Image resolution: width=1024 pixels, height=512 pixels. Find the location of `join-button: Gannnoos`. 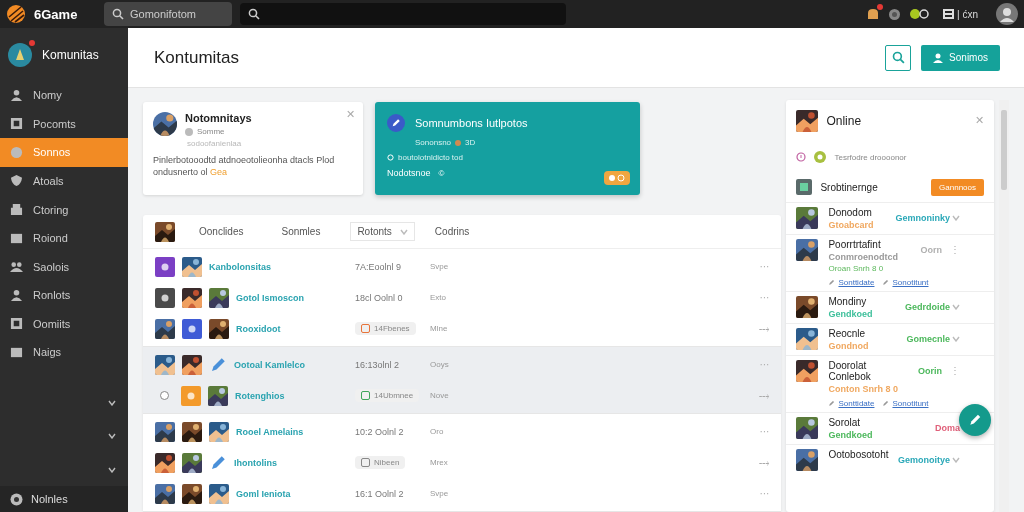

join-button: Gannnoos is located at coordinates (957, 187).